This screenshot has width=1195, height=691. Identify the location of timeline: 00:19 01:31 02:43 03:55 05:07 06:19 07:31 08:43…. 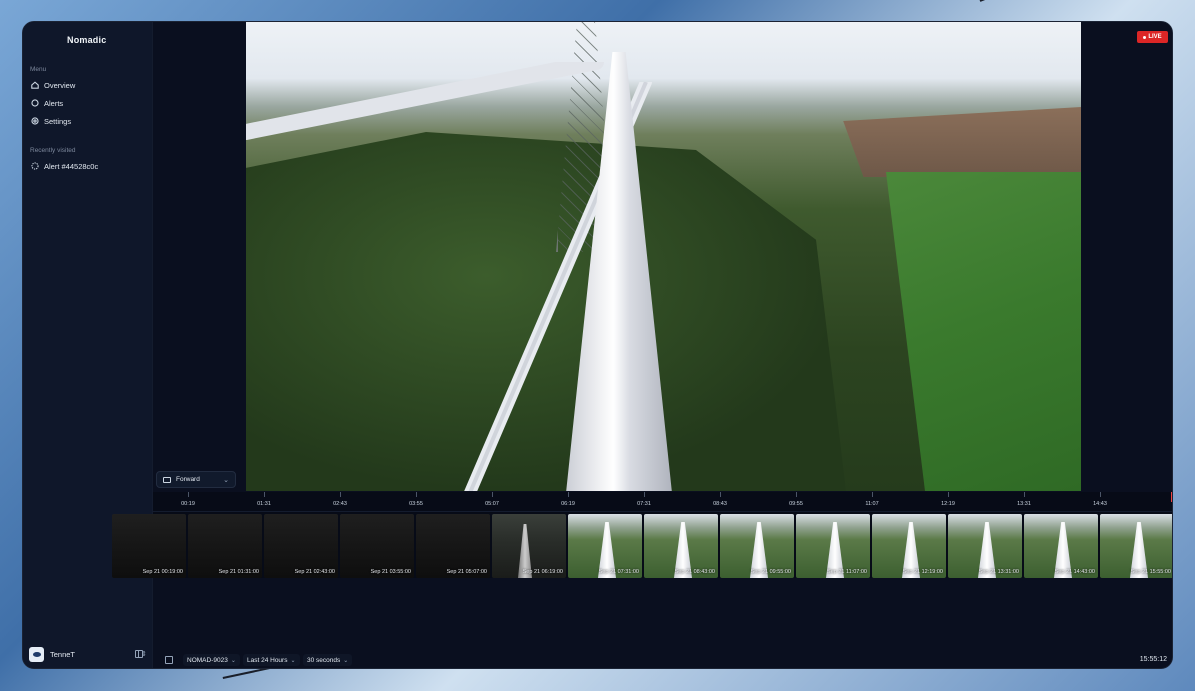
(642, 535).